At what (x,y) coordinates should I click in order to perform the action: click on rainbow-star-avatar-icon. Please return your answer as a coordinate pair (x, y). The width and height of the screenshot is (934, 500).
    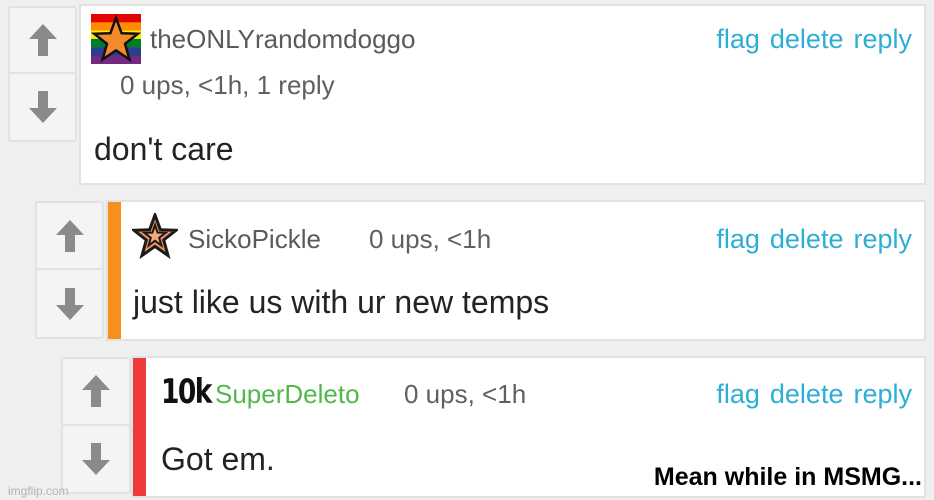
    Looking at the image, I should click on (116, 39).